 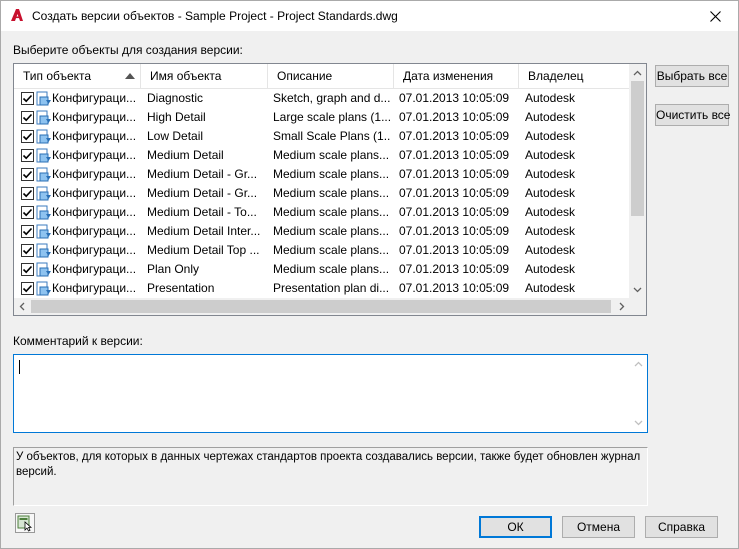 I want to click on scroll-up-icon, so click(x=637, y=73).